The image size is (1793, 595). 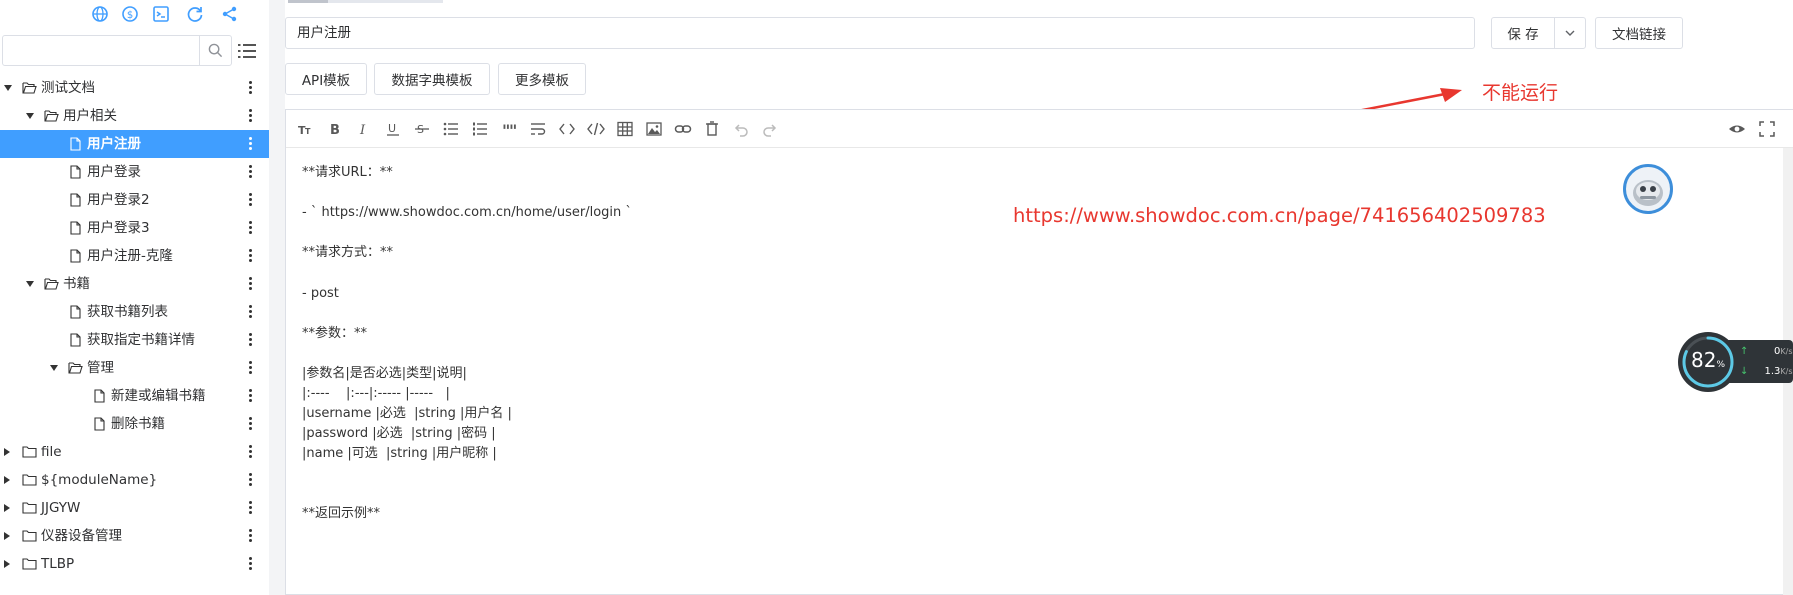 I want to click on underline-icon: U, so click(x=393, y=129).